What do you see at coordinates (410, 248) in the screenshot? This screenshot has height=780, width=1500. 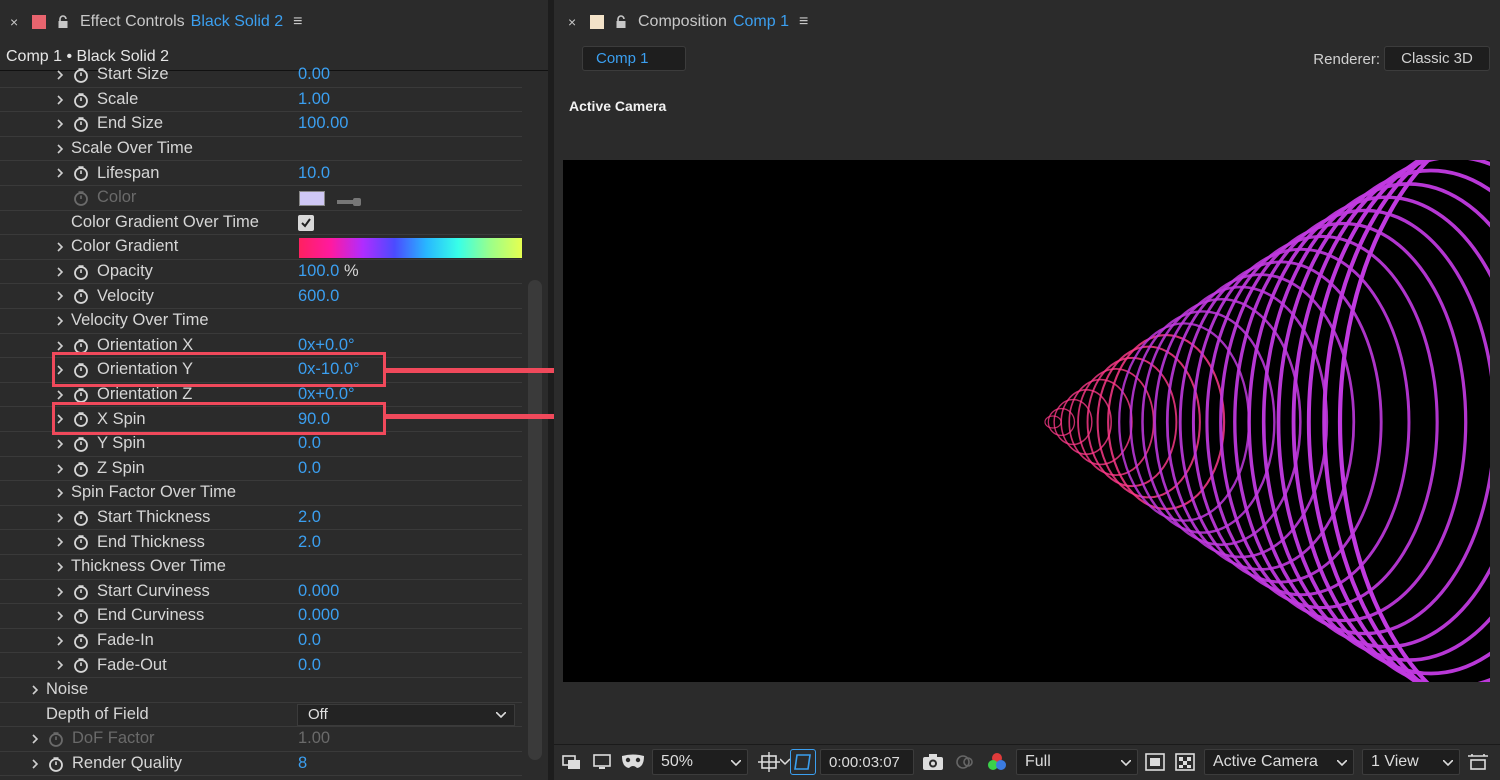 I see `color-gradient-bar` at bounding box center [410, 248].